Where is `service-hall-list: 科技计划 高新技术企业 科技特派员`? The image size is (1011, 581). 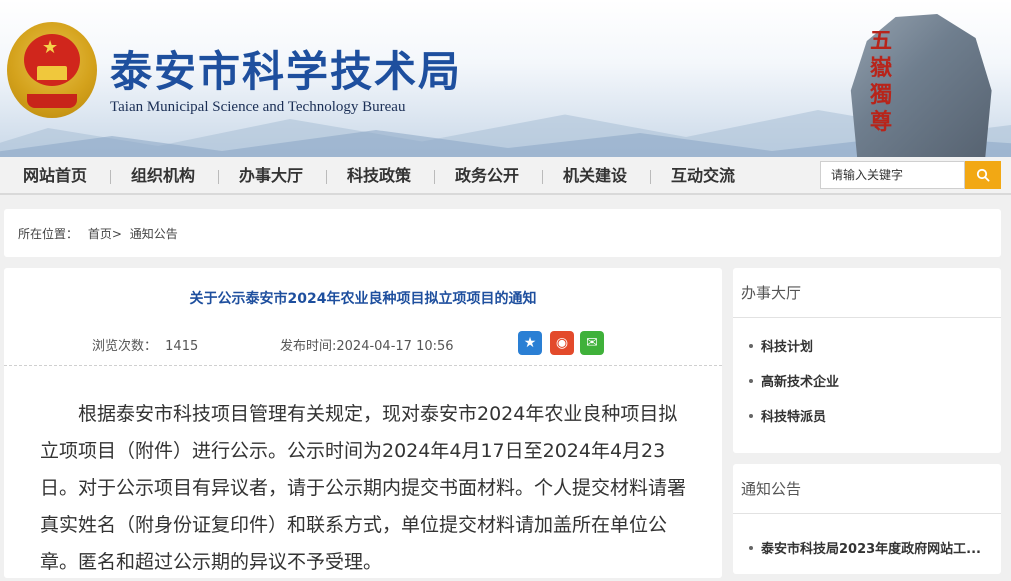 service-hall-list: 科技计划 高新技术企业 科技特派员 is located at coordinates (867, 376).